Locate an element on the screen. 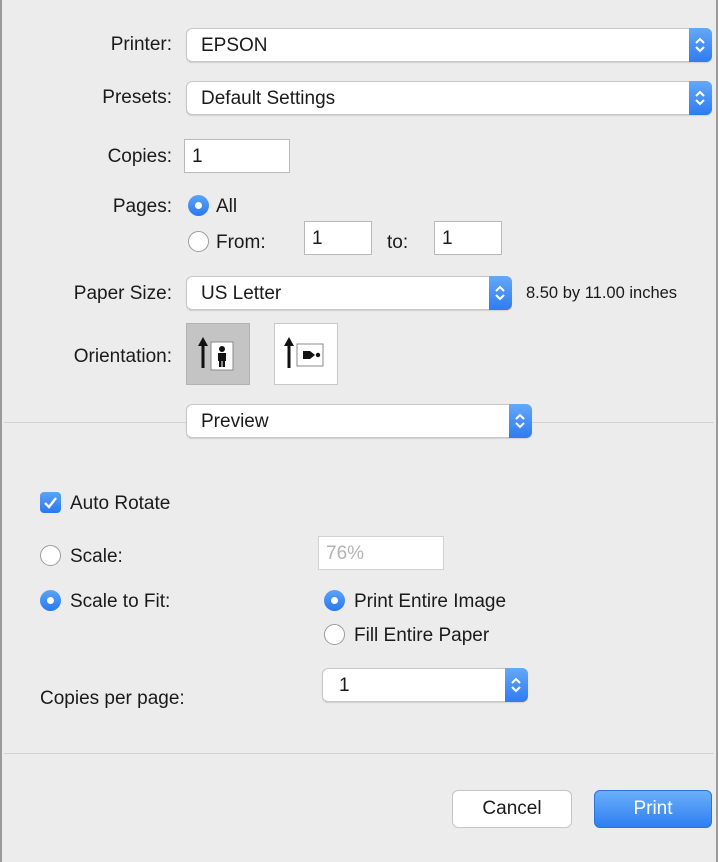  paper-size-value: US Letter is located at coordinates (241, 293).